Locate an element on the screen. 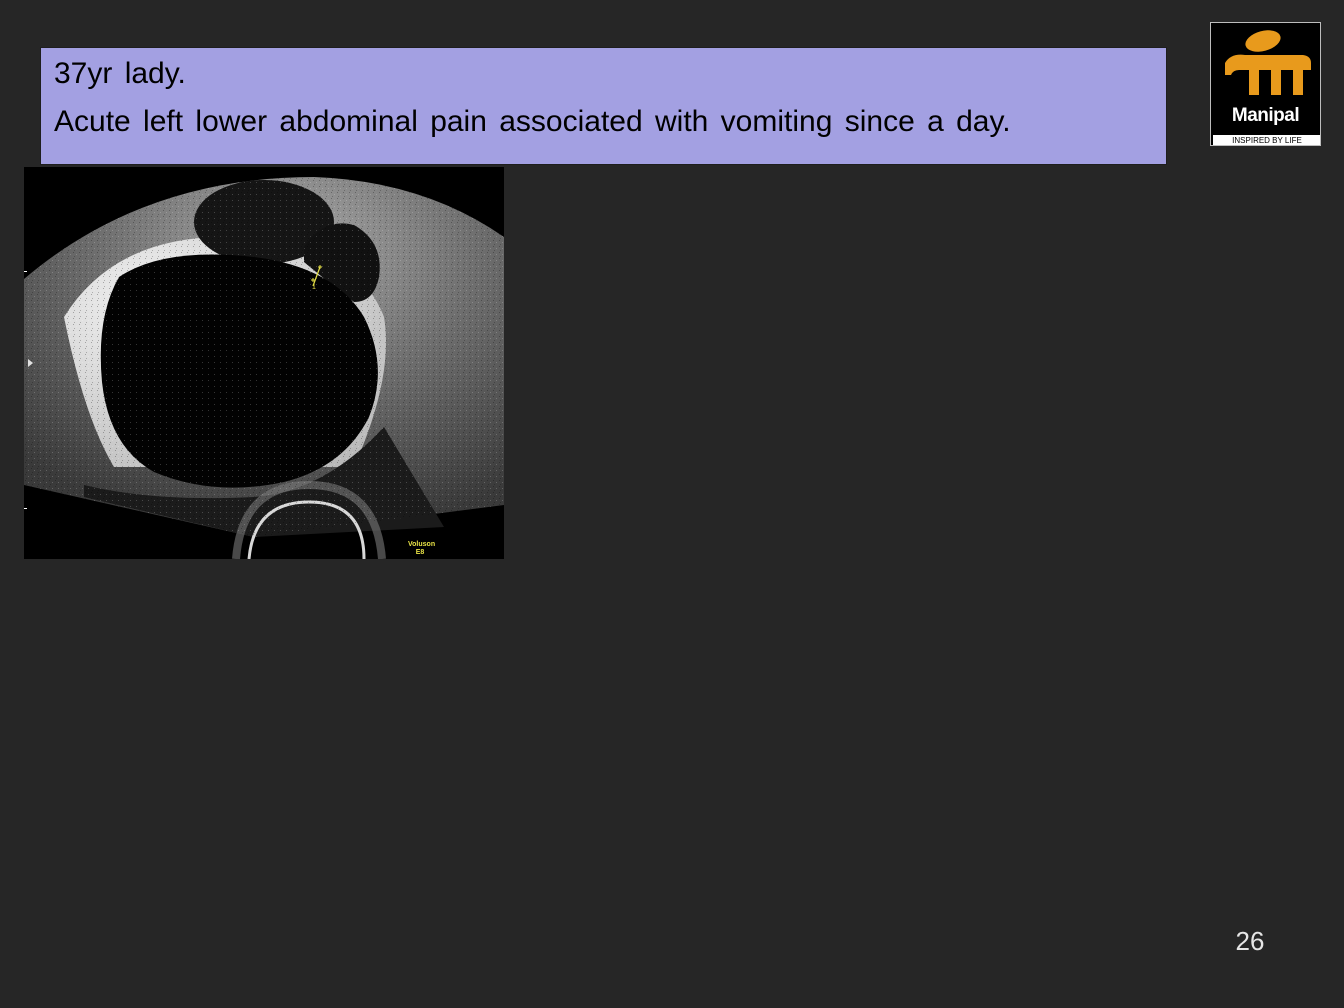 The width and height of the screenshot is (1344, 1008). scanner-brand: Voluson E8 is located at coordinates (422, 549).